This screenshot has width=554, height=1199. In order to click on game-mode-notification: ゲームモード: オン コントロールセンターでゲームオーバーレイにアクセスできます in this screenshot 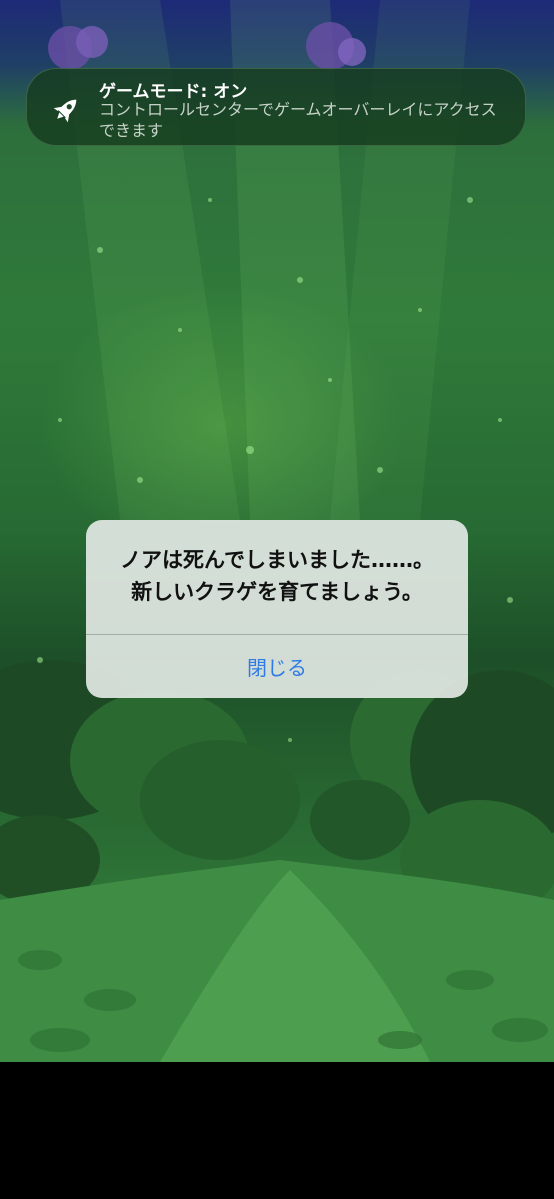, I will do `click(276, 107)`.